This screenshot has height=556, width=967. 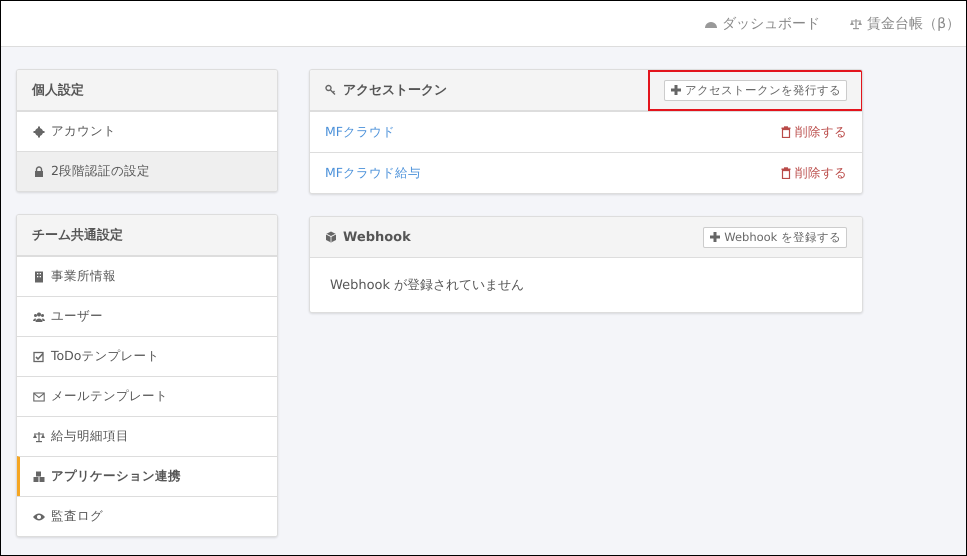 What do you see at coordinates (147, 396) in the screenshot?
I see `sidebar-item: メールテンプレート` at bounding box center [147, 396].